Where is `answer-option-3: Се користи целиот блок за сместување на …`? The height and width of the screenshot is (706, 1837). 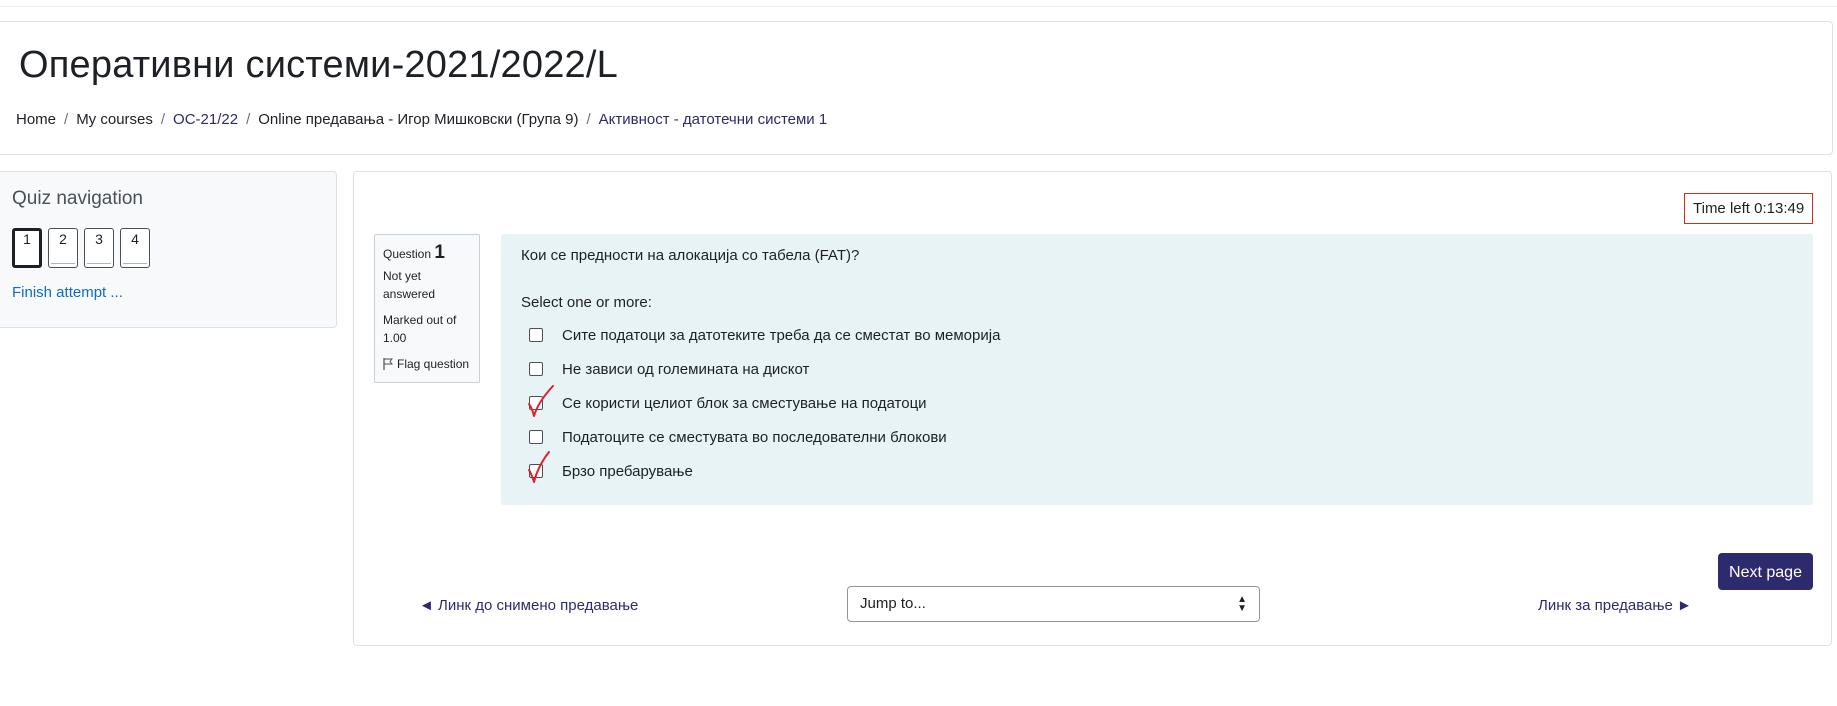 answer-option-3: Се користи целиот блок за сместување на … is located at coordinates (764, 402).